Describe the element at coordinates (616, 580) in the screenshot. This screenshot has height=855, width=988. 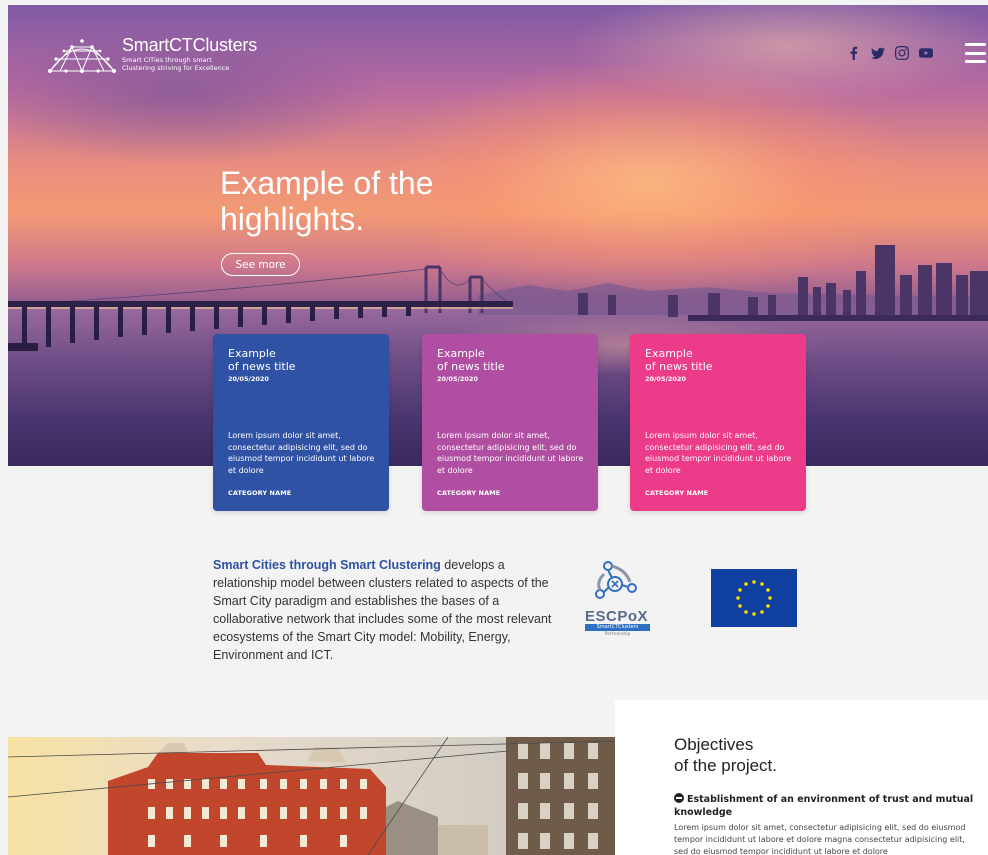
I see `escpox-network-icon` at that location.